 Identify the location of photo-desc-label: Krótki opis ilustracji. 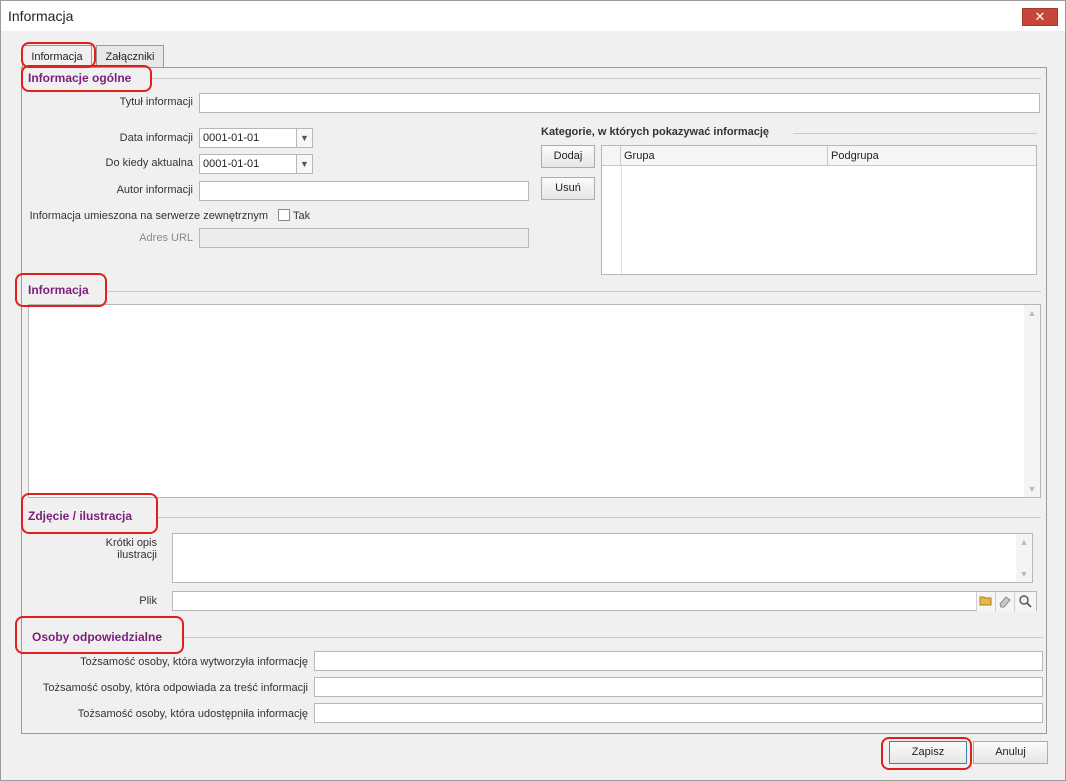
(99, 549).